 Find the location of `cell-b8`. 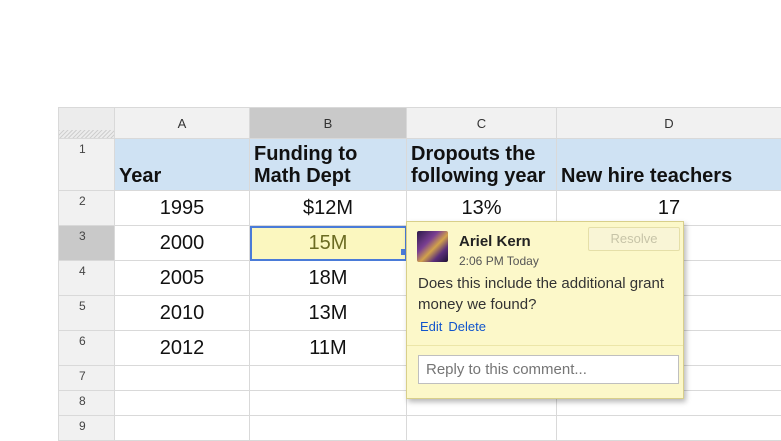

cell-b8 is located at coordinates (328, 403).